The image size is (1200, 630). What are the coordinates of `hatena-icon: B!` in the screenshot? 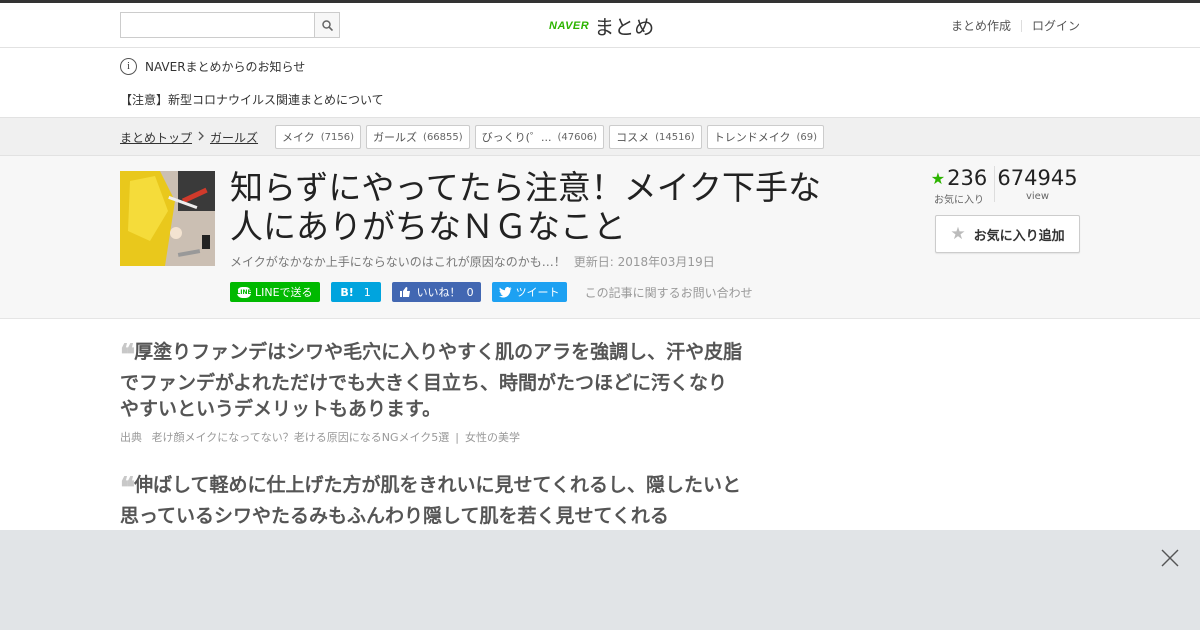 It's located at (347, 292).